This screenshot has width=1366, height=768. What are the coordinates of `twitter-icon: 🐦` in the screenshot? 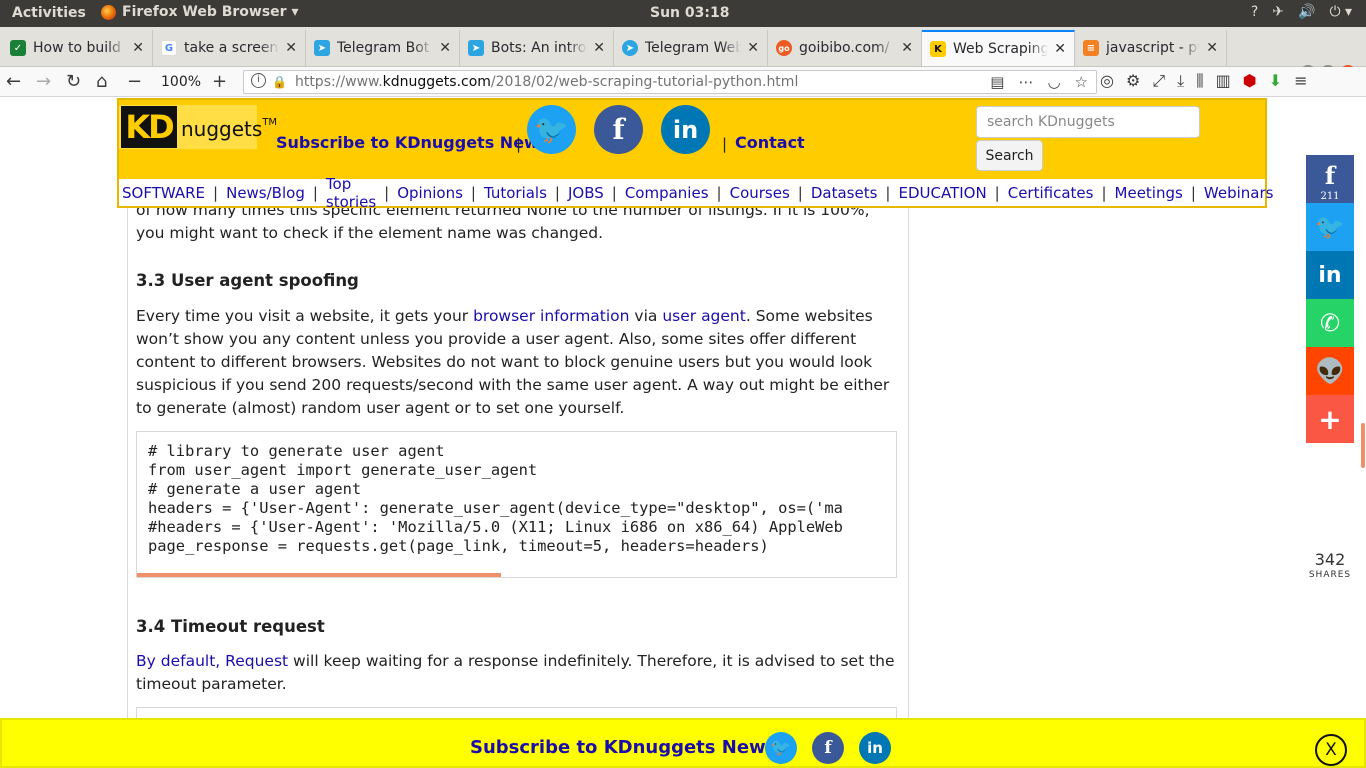 It's located at (551, 129).